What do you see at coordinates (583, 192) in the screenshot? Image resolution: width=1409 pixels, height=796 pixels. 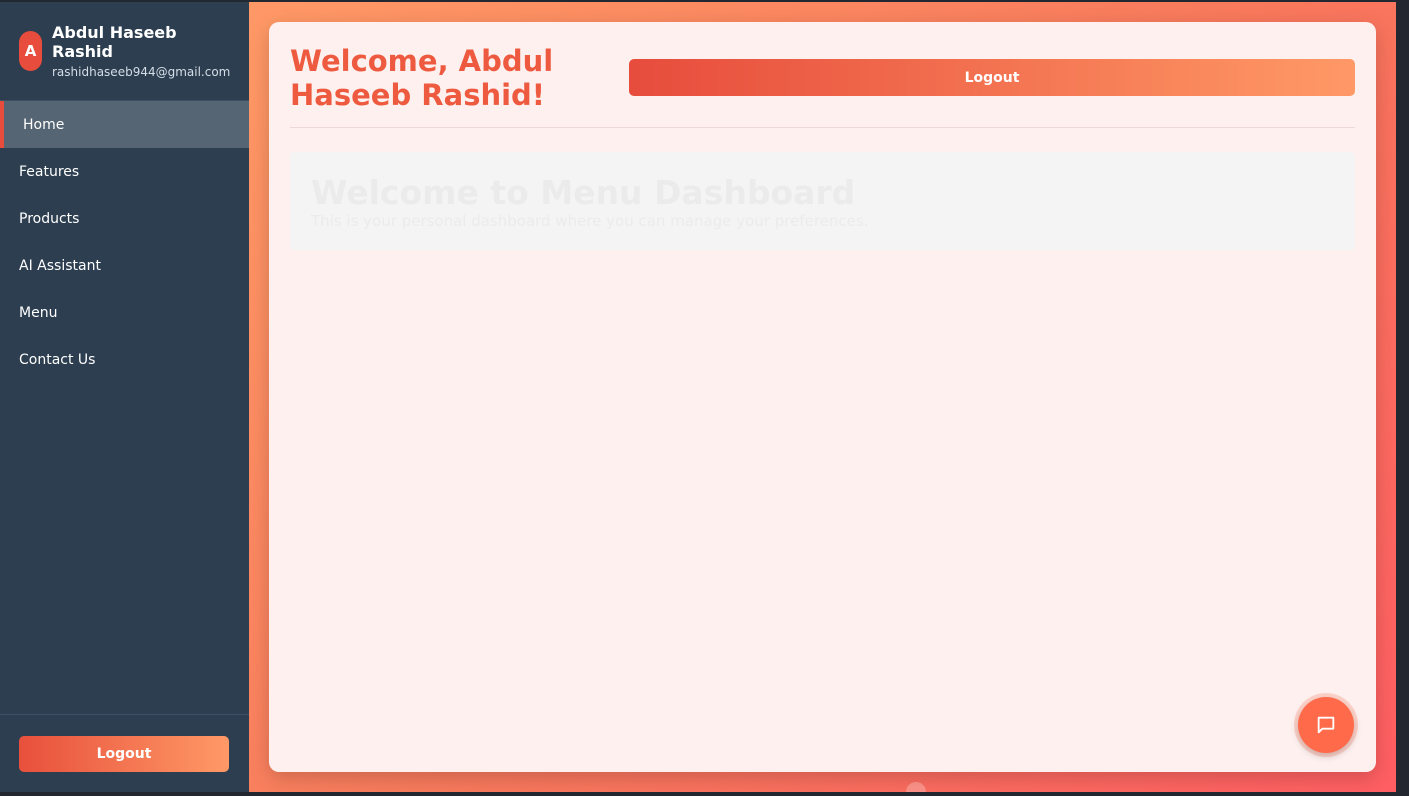 I see `dashboard-title: Welcome to Menu Dashboard` at bounding box center [583, 192].